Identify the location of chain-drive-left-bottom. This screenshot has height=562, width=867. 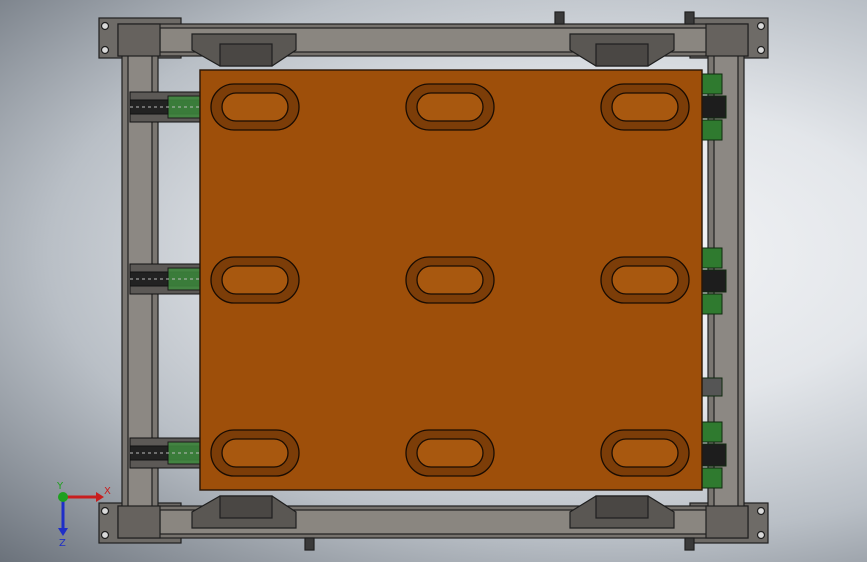
(166, 453).